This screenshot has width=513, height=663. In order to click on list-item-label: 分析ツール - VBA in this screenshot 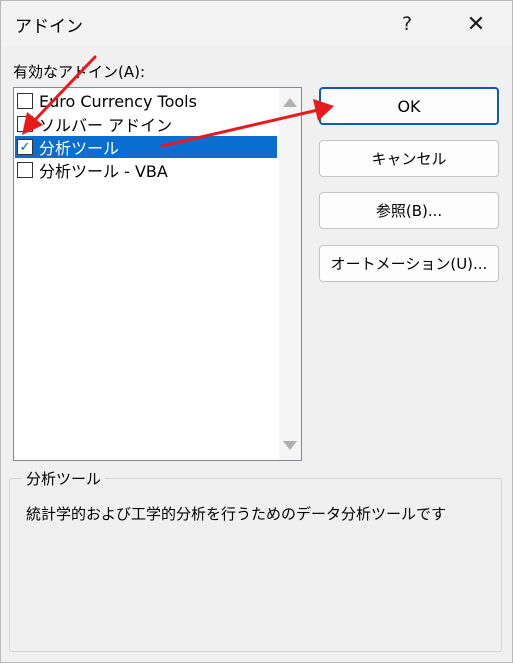, I will do `click(103, 171)`.